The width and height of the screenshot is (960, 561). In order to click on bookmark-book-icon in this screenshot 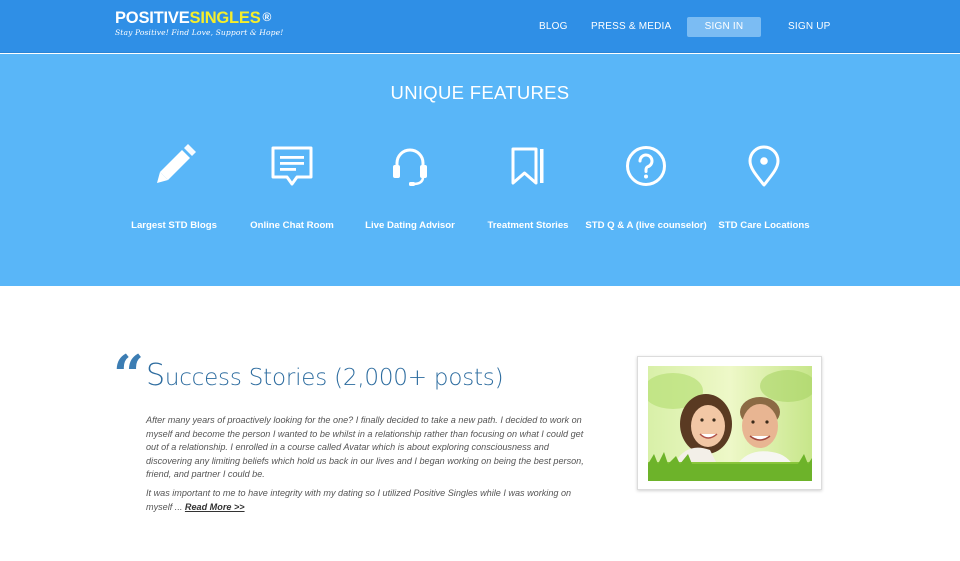, I will do `click(527, 166)`.